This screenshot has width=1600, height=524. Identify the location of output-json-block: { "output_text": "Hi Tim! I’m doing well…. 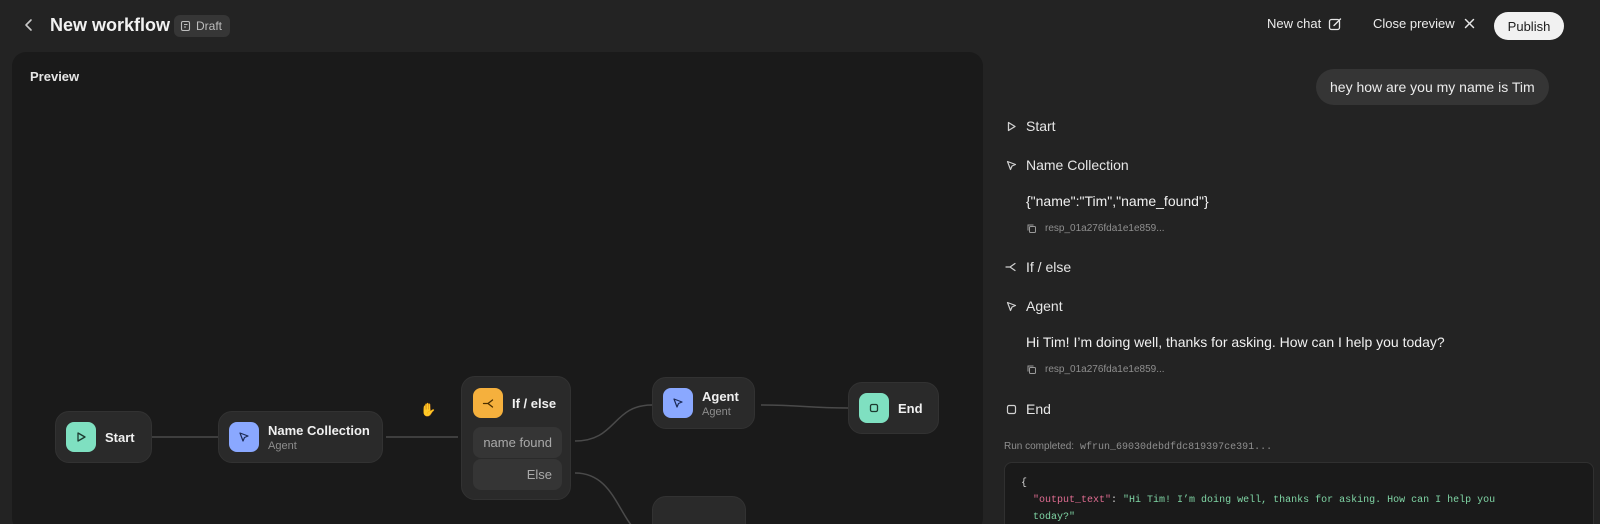
(1299, 493).